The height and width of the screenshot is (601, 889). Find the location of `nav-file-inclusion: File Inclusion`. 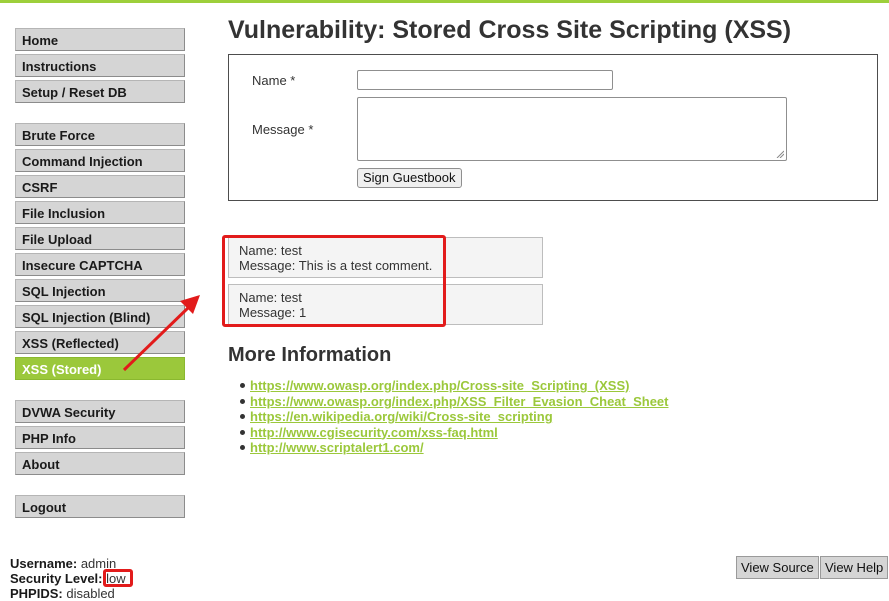

nav-file-inclusion: File Inclusion is located at coordinates (100, 212).